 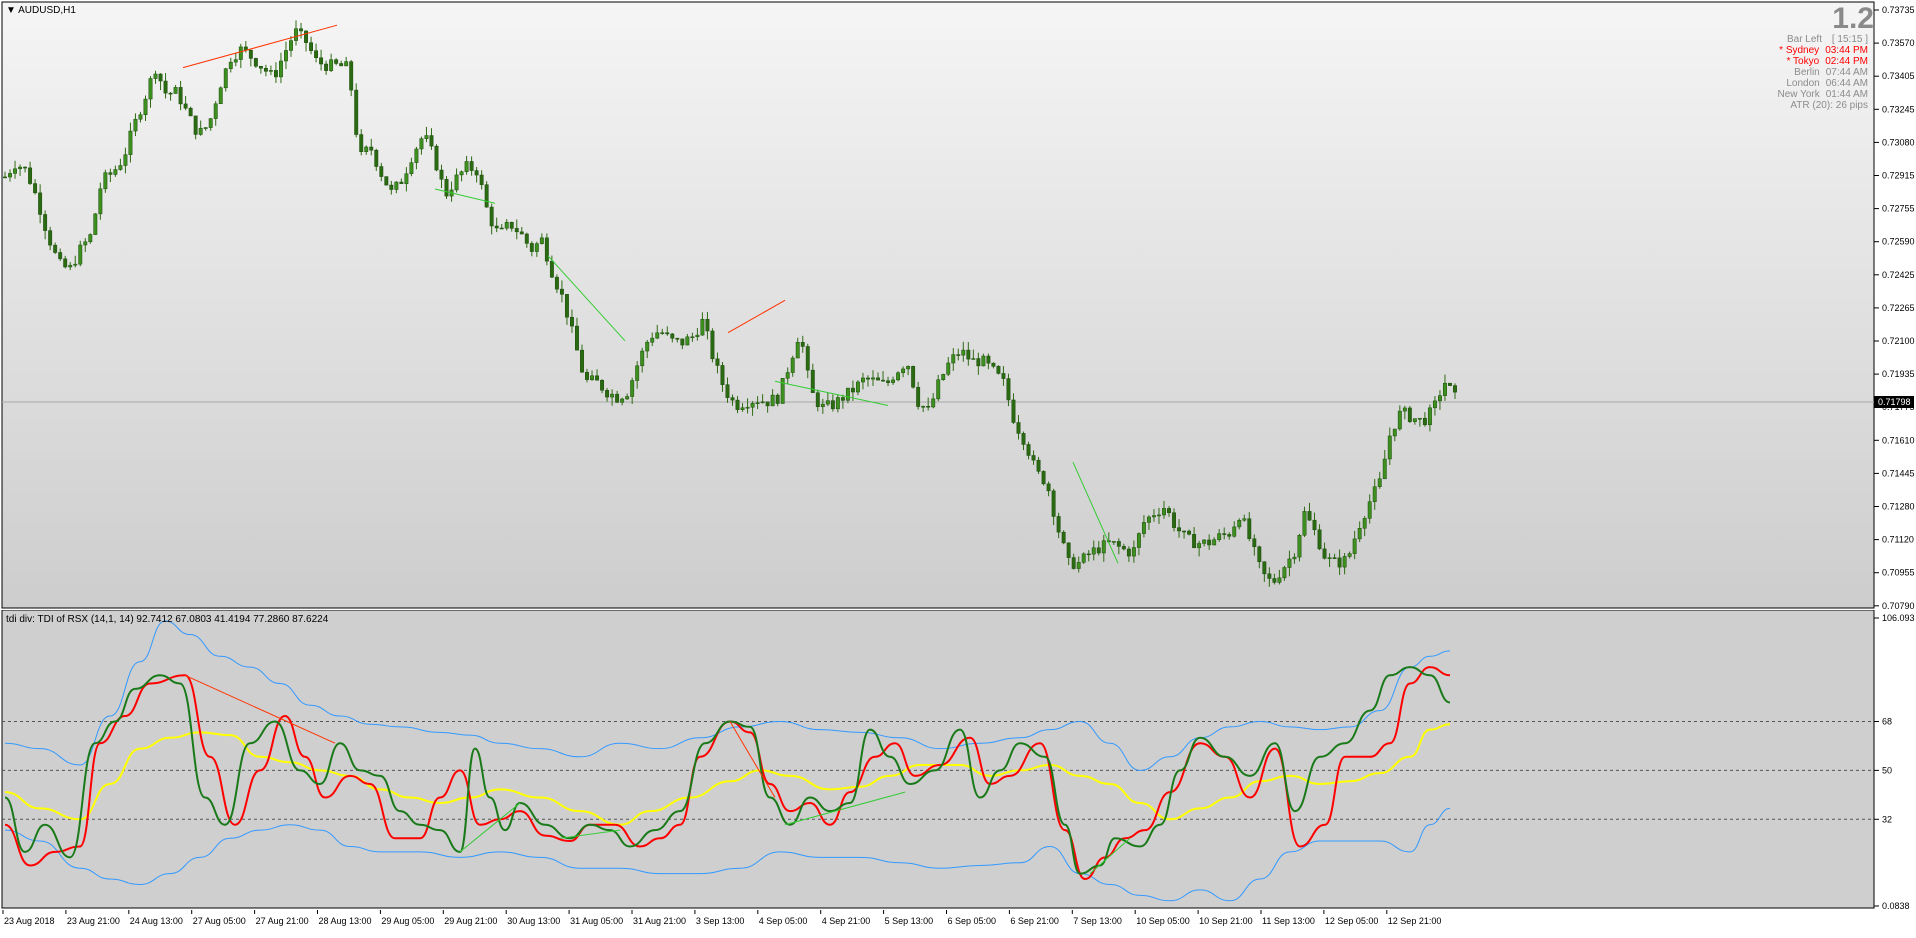 I want to click on spread-display: 1.2, so click(x=1853, y=18).